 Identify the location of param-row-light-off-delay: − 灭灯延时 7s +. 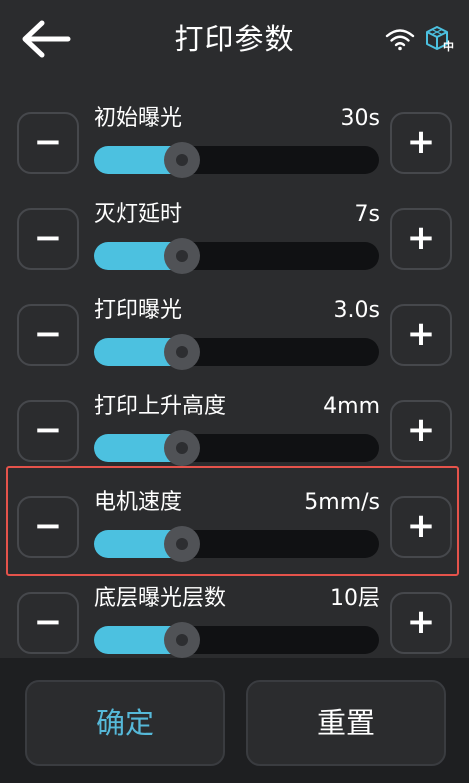
(234, 244).